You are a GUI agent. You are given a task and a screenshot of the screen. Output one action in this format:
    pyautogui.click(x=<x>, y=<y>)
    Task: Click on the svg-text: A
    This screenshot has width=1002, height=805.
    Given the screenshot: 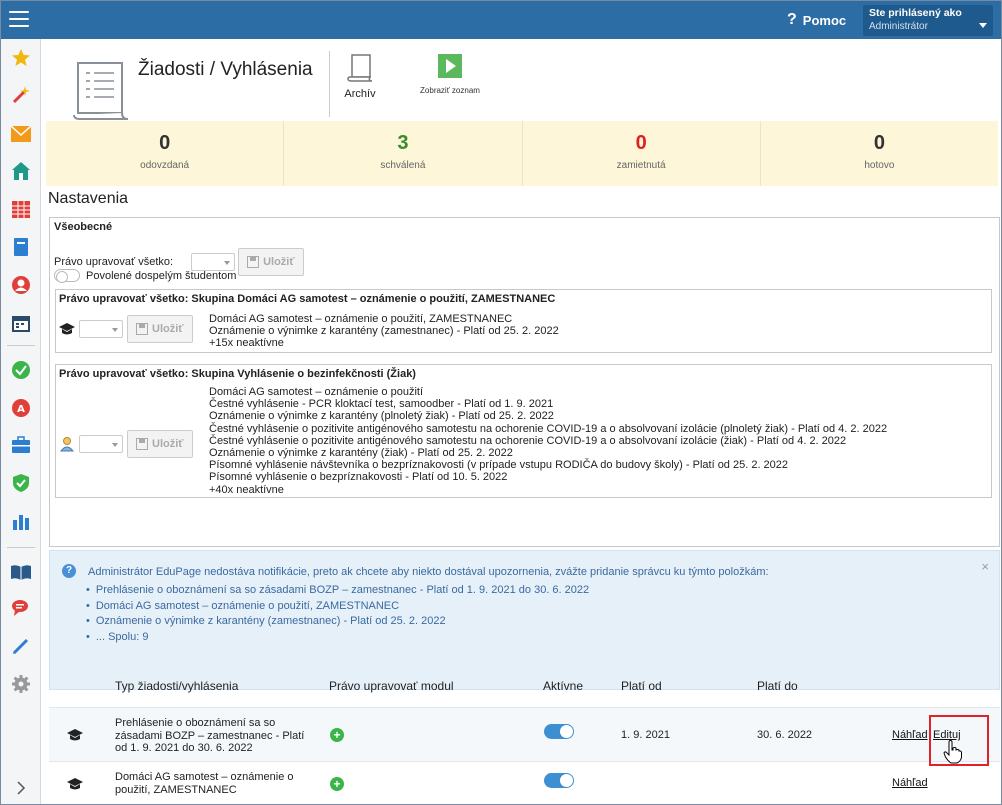 What is the action you would take?
    pyautogui.click(x=21, y=409)
    